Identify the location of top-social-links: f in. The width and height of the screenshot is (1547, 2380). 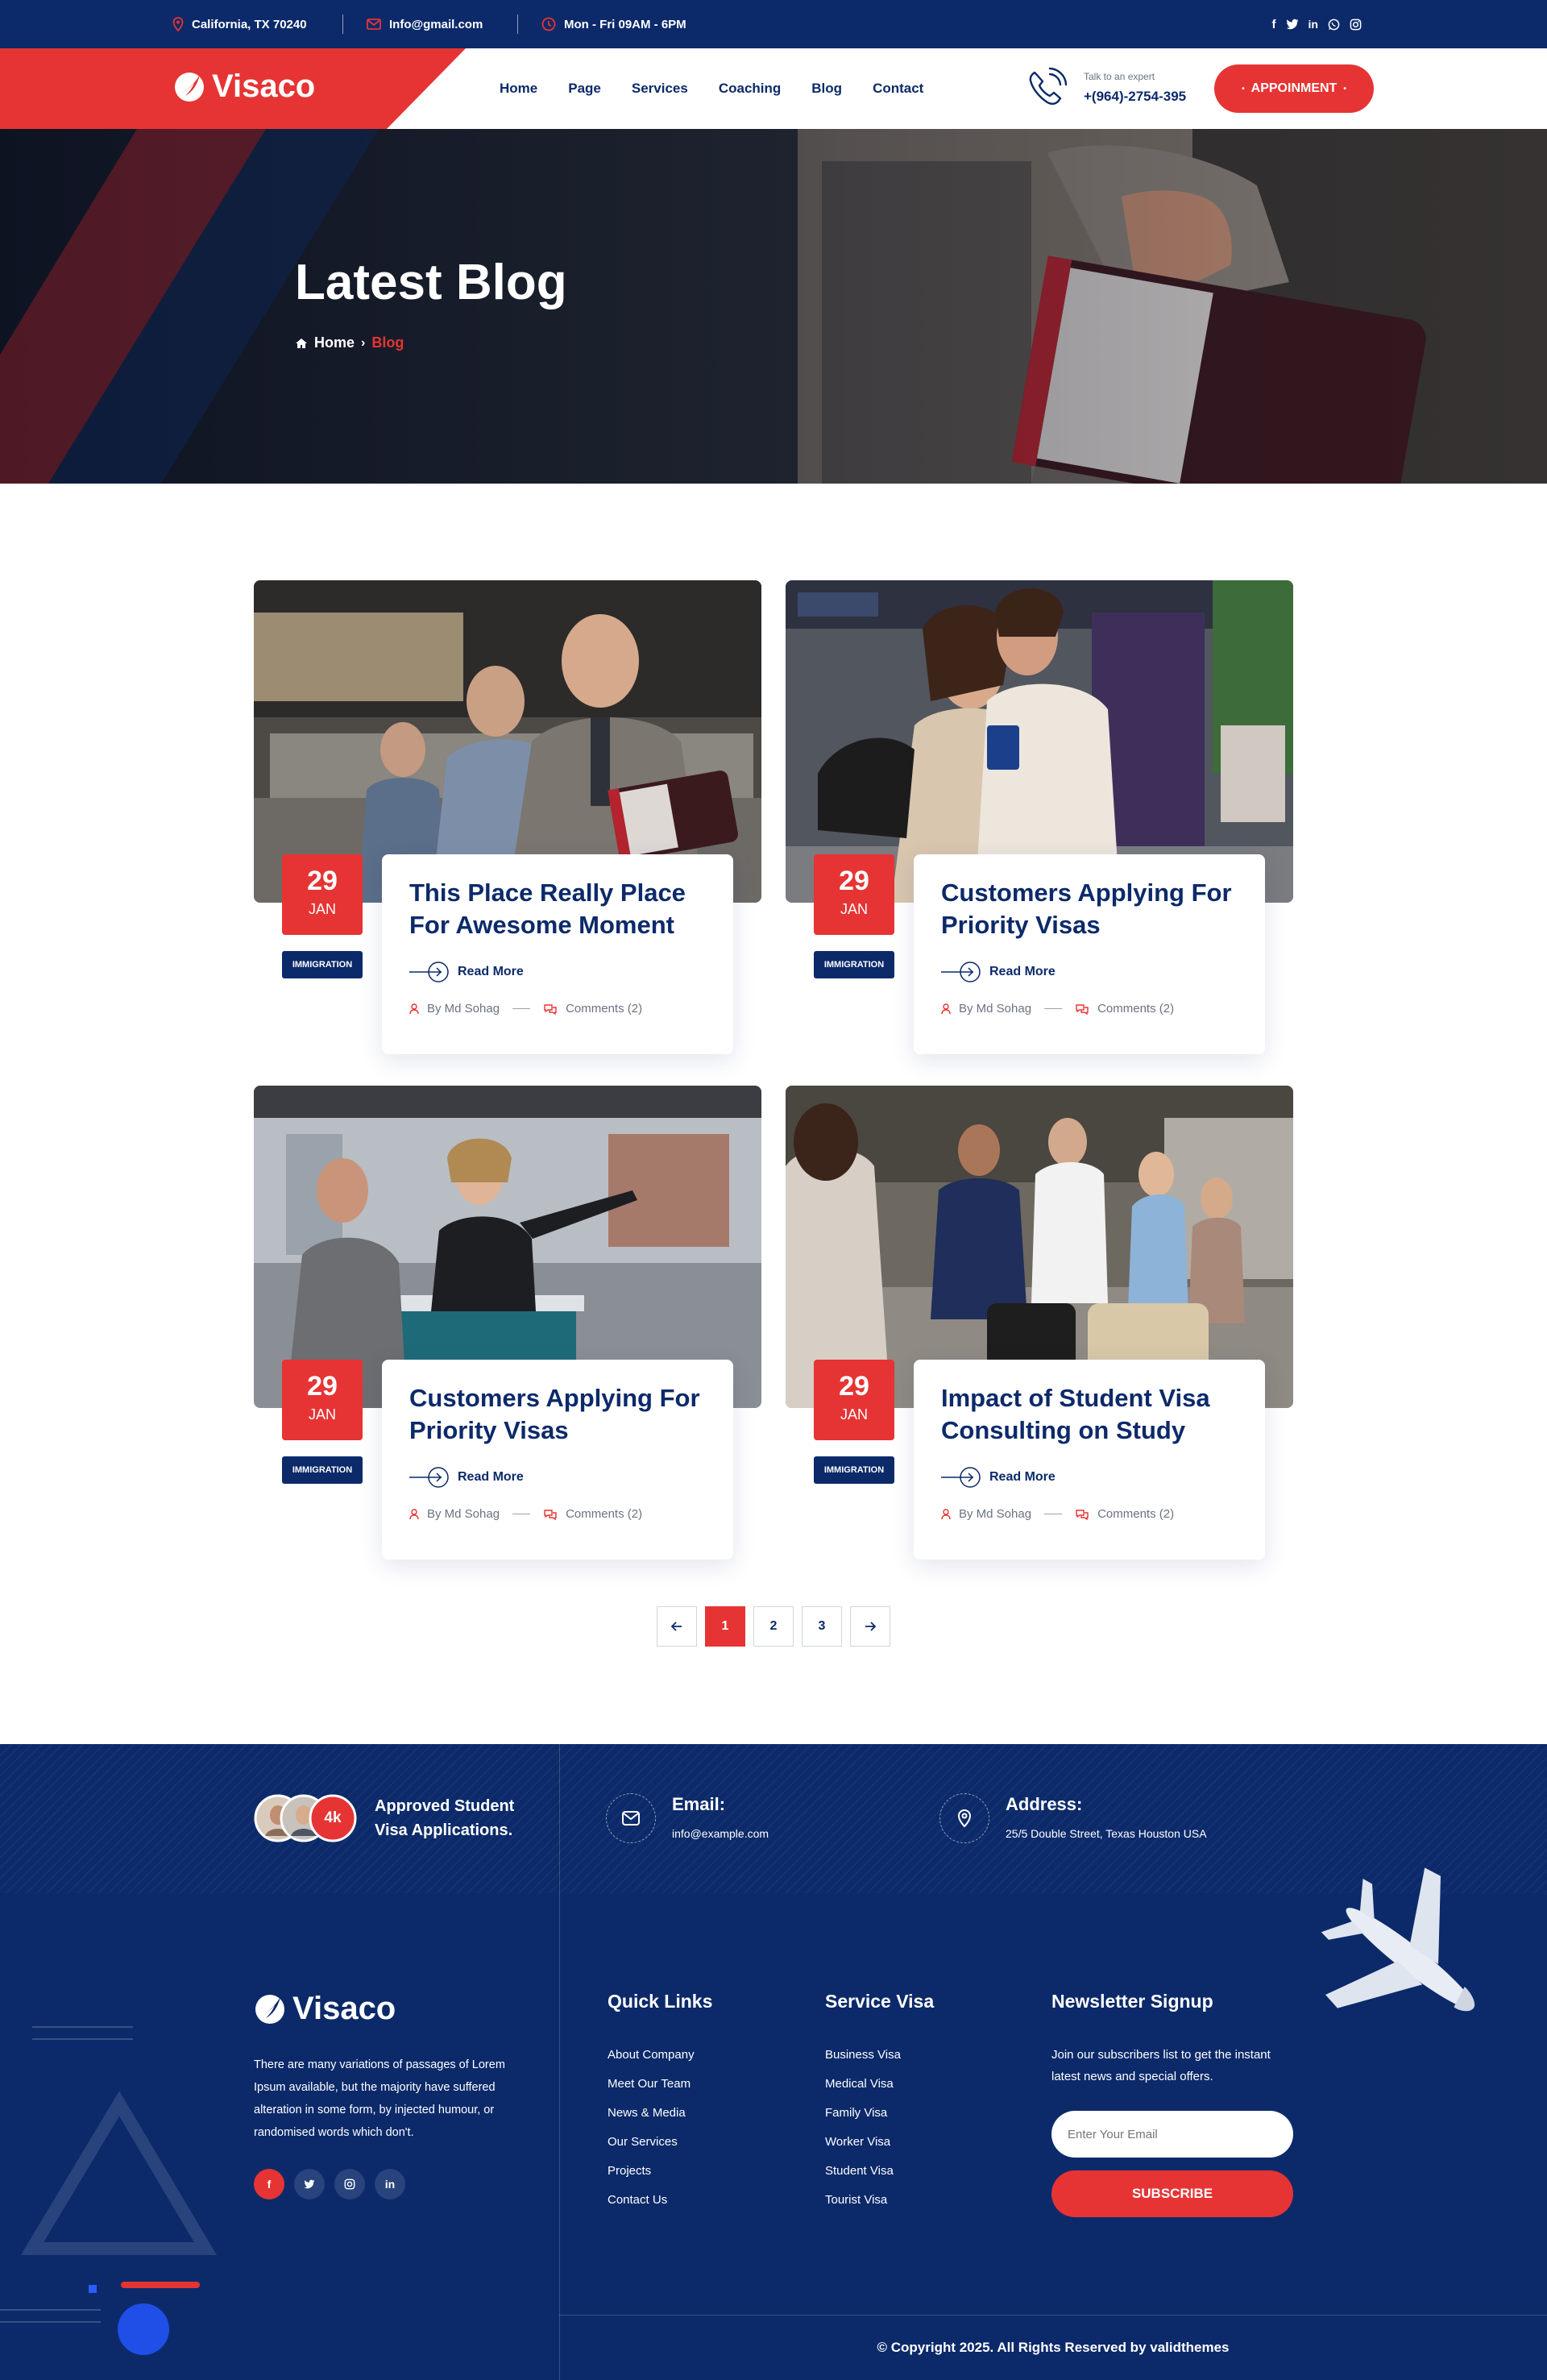
(1317, 24).